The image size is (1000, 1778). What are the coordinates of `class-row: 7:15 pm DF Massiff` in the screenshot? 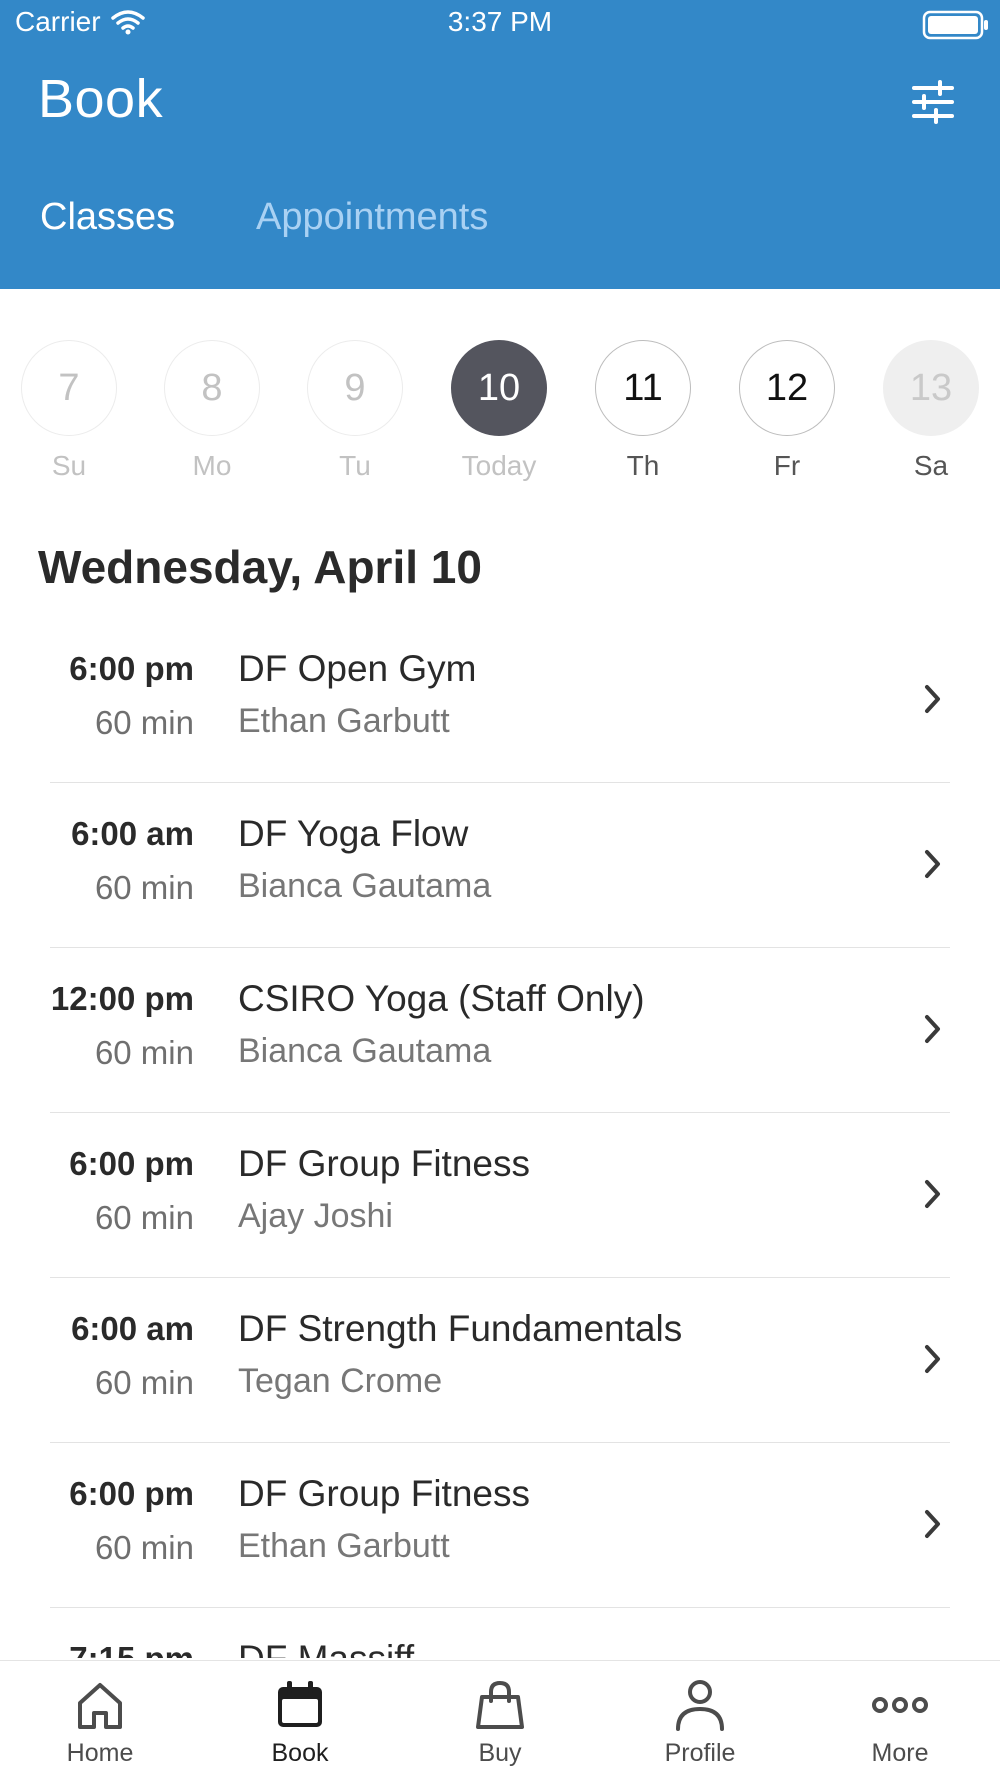 It's located at (500, 1633).